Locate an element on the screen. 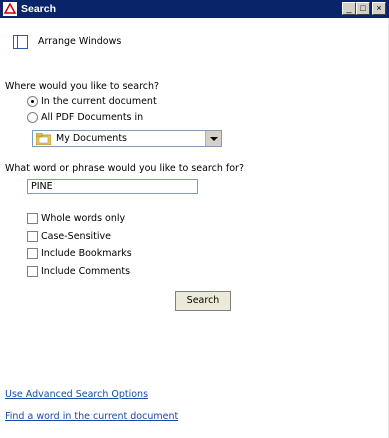 The image size is (389, 438). radio-current-document-label: In the current document is located at coordinates (99, 101).